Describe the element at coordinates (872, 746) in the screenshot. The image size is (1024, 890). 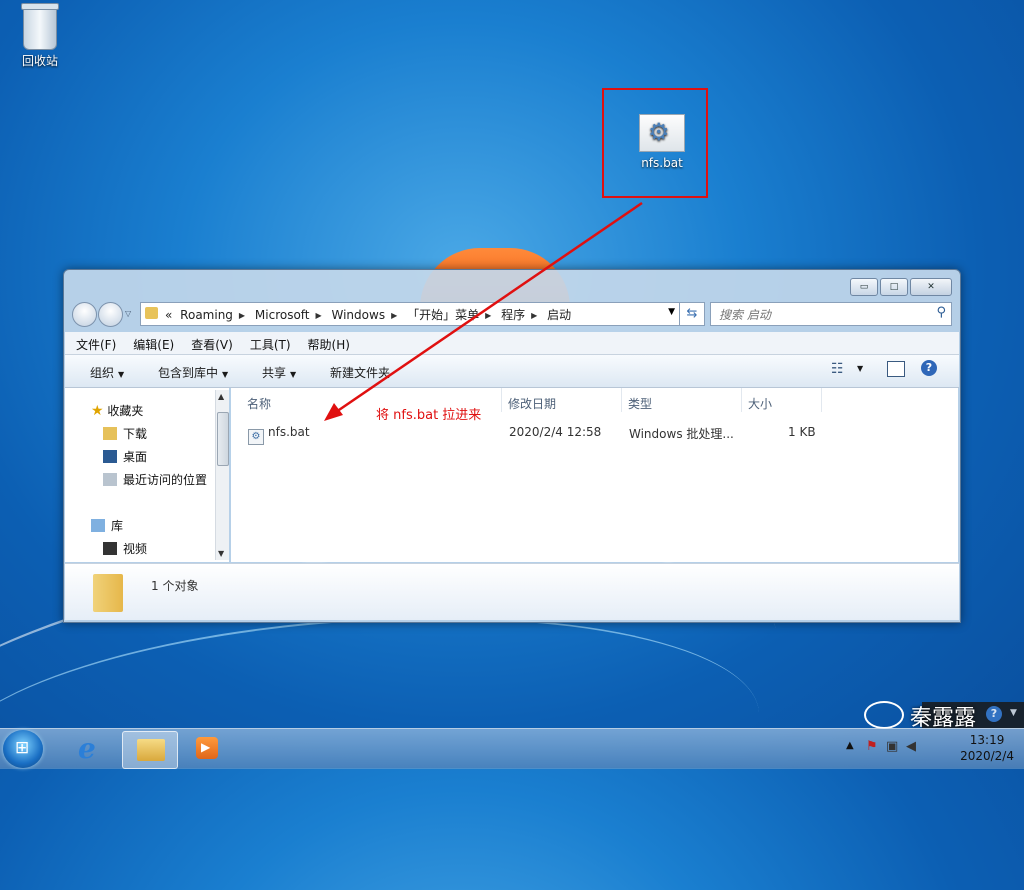
I see `action-center-icon: ⚑` at that location.